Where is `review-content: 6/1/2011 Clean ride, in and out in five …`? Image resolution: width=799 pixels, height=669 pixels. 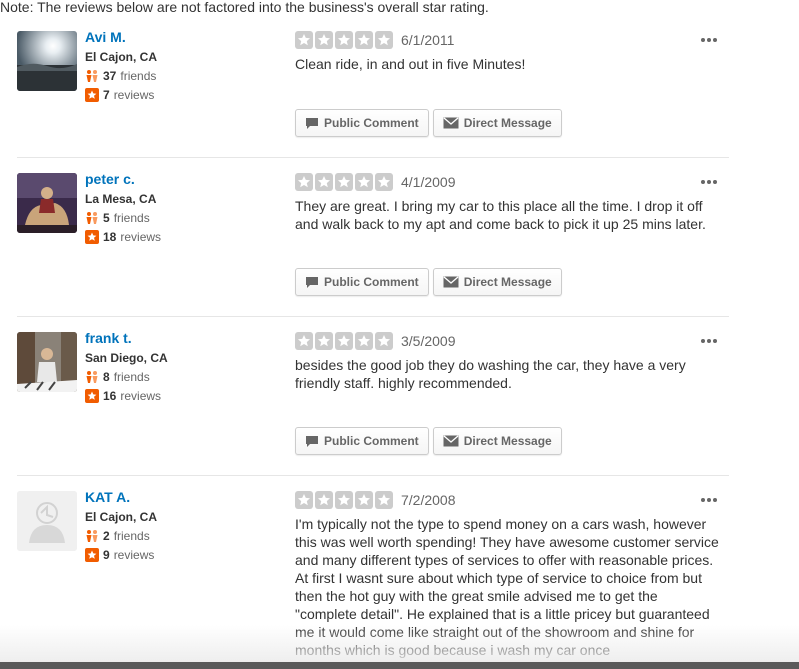 review-content: 6/1/2011 Clean ride, in and out in five … is located at coordinates (505, 52).